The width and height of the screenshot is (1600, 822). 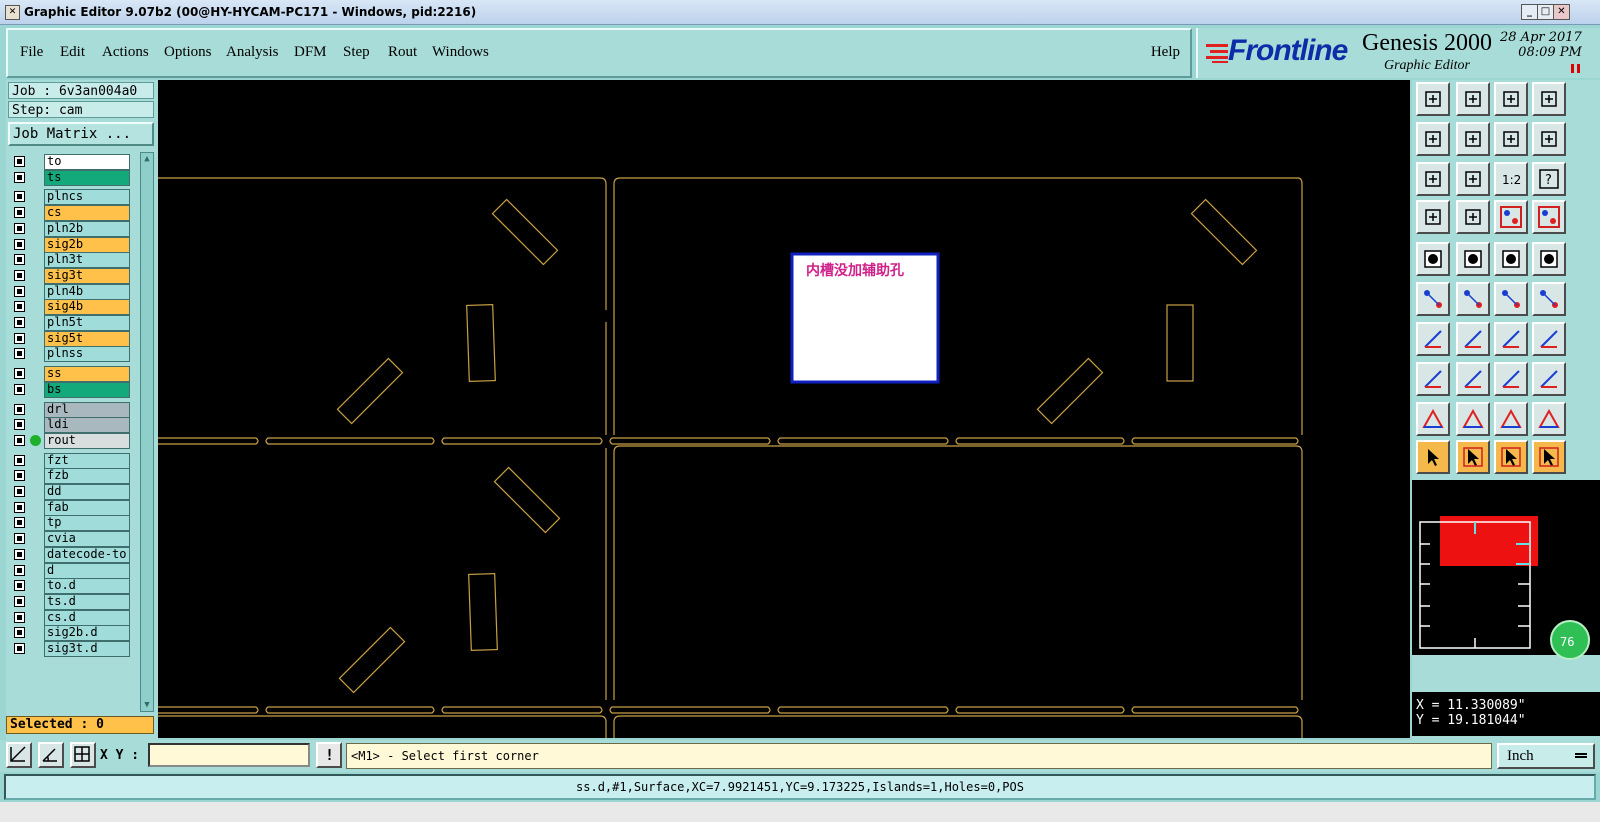 I want to click on arrow-up-button, so click(x=1473, y=419).